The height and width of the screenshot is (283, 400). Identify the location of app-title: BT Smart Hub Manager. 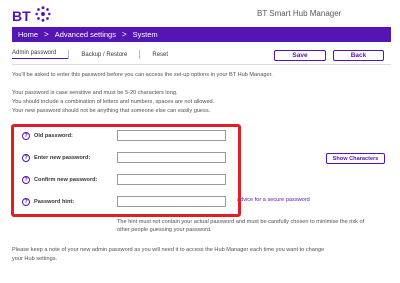
(299, 13).